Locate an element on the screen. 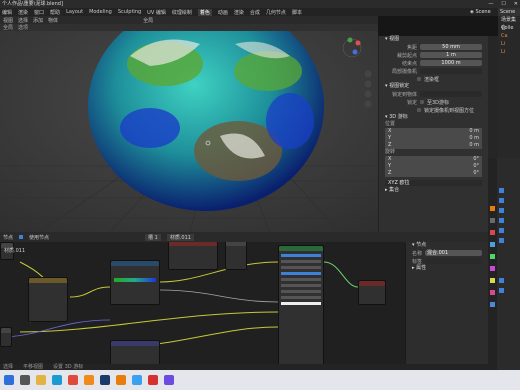 This screenshot has width=520, height=390. node-sidebar: ▾ 节点 名称 混合.001 标签 ▸ 属性 is located at coordinates (446, 306).